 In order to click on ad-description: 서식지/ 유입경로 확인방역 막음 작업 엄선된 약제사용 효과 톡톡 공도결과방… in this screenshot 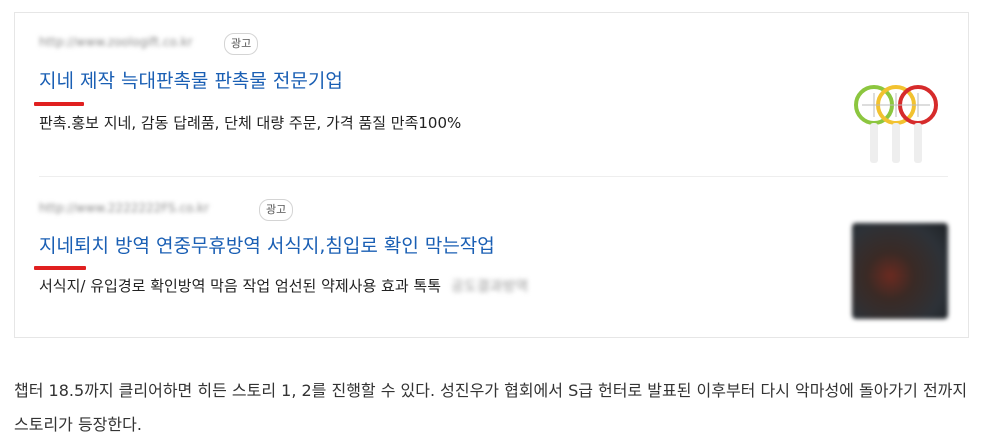, I will do `click(283, 285)`.